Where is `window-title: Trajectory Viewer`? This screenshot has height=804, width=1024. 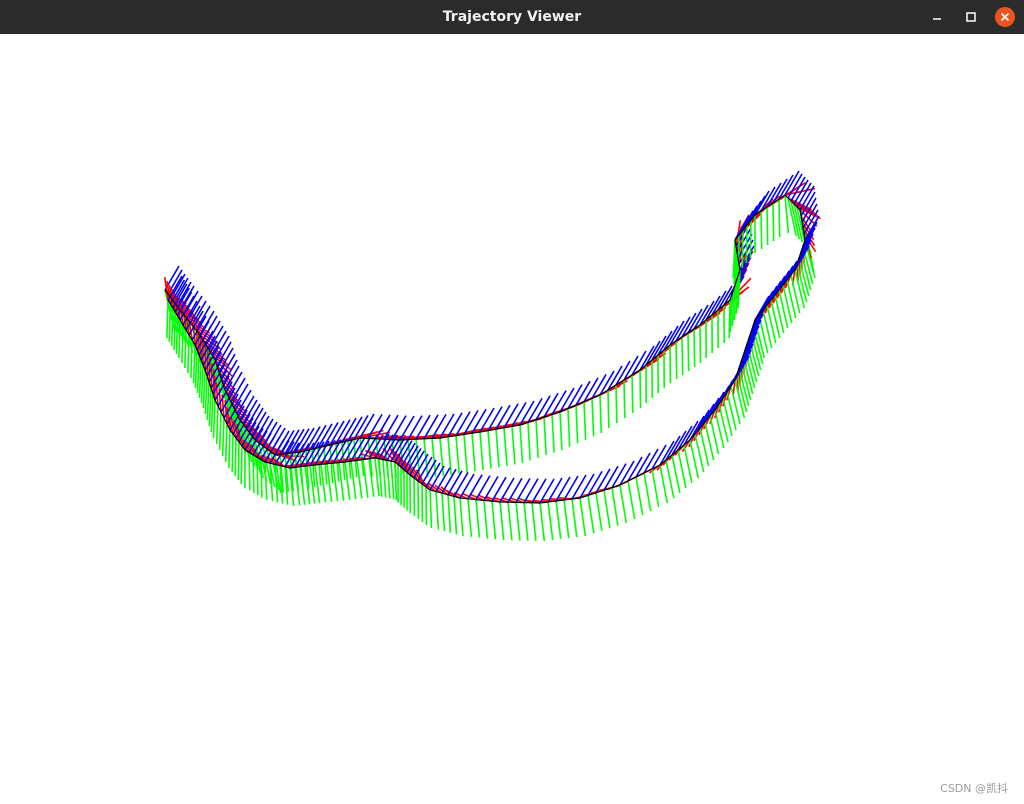
window-title: Trajectory Viewer is located at coordinates (512, 17).